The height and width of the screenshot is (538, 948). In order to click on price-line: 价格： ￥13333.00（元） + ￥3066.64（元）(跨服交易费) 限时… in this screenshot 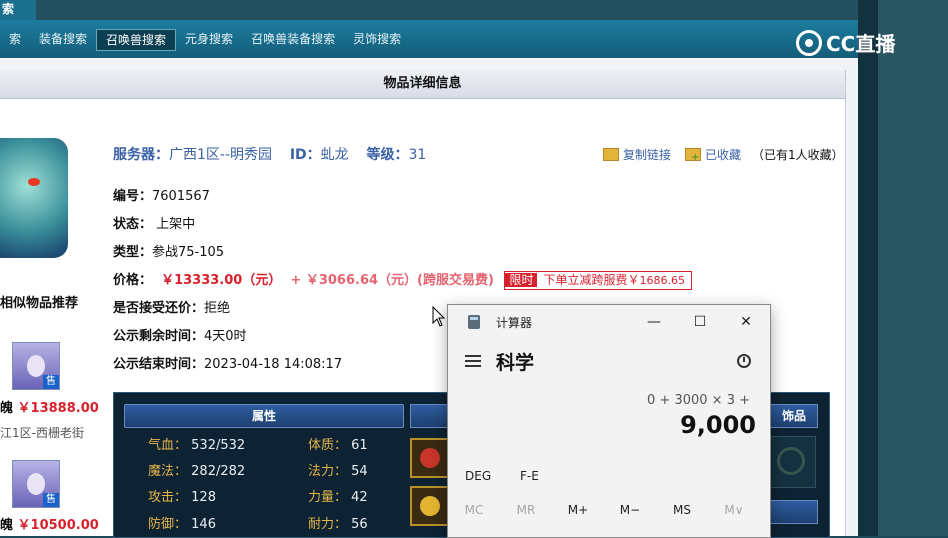, I will do `click(402, 279)`.